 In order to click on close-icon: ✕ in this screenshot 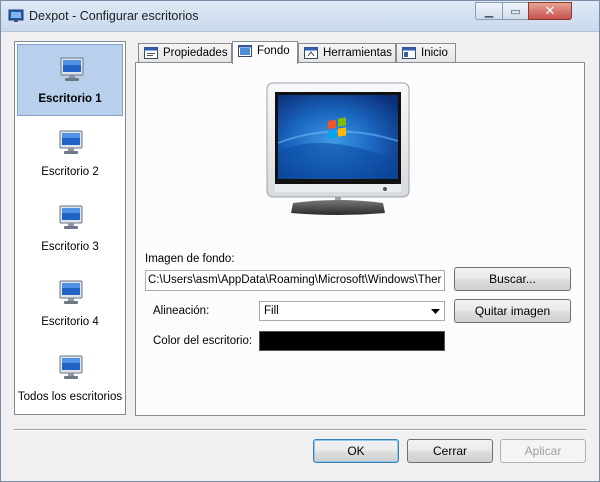, I will do `click(550, 10)`.